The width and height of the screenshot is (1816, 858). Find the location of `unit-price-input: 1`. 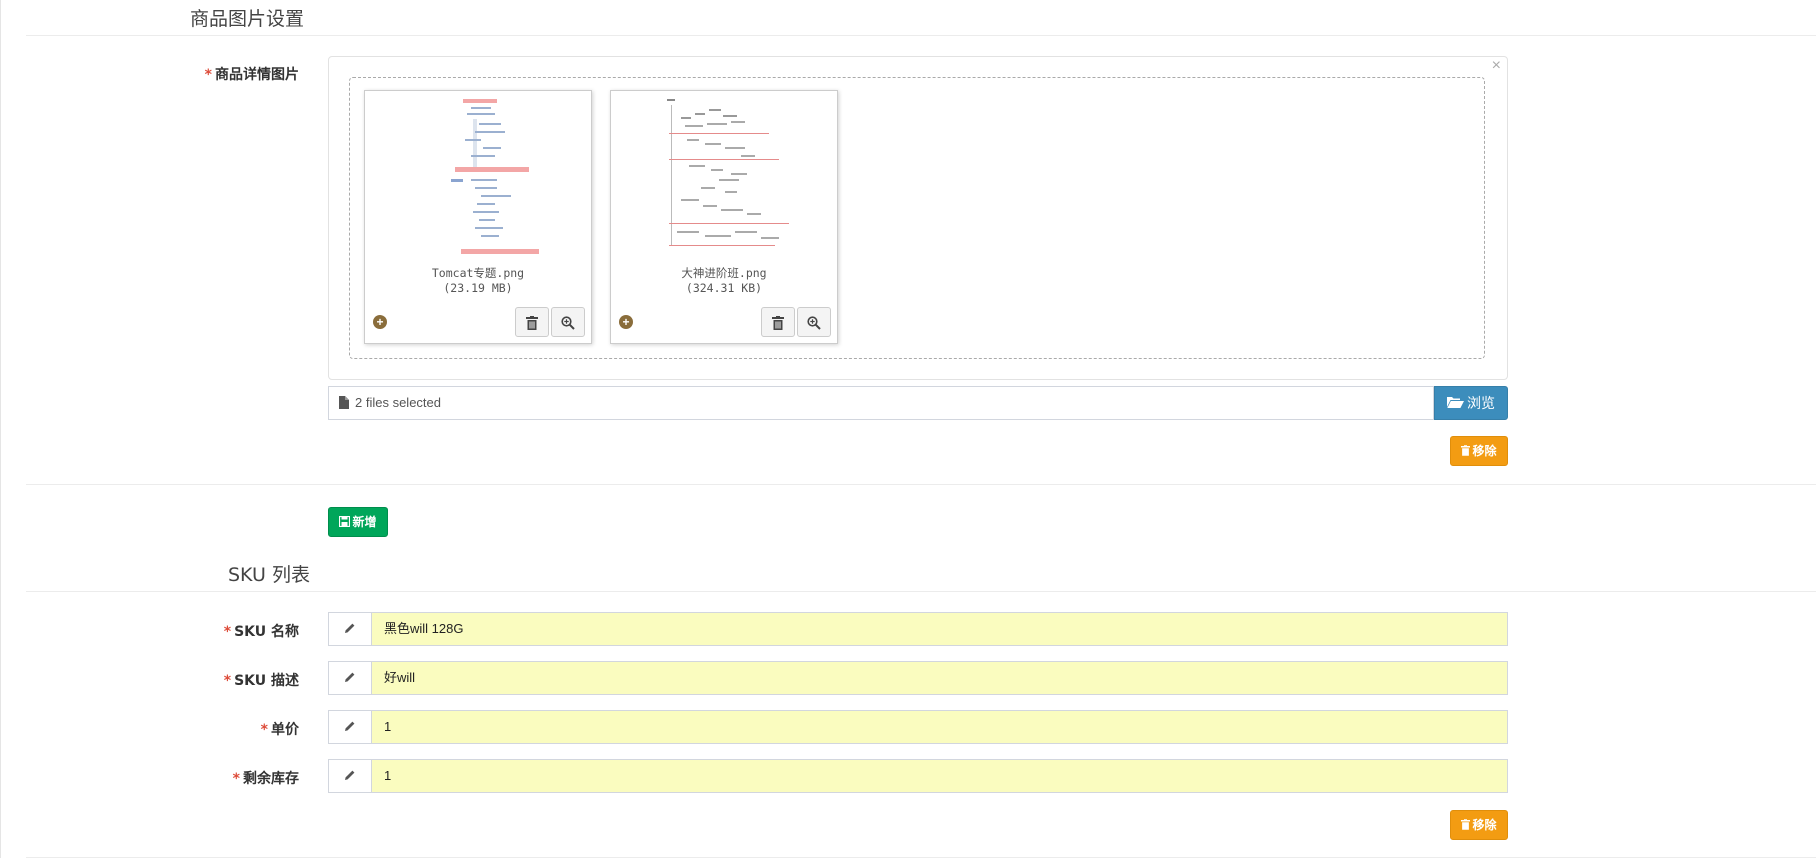

unit-price-input: 1 is located at coordinates (939, 727).